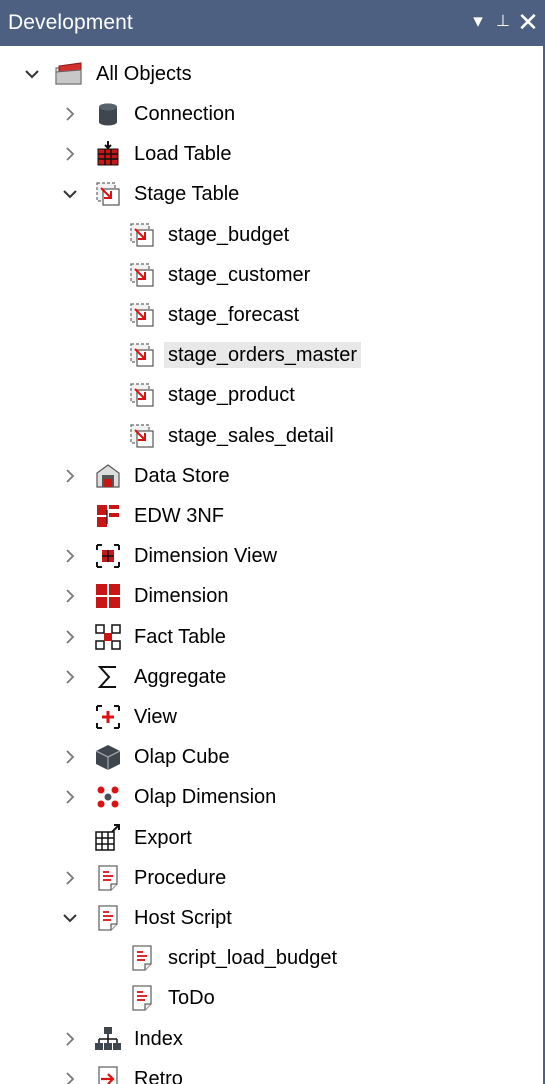 Image resolution: width=545 pixels, height=1084 pixels. Describe the element at coordinates (270, 154) in the screenshot. I see `tree-item: Load Table` at that location.